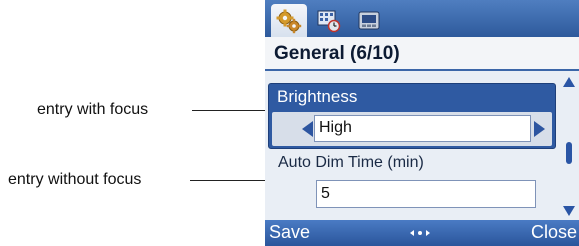  Describe the element at coordinates (289, 232) in the screenshot. I see `save-softkey: Save` at that location.